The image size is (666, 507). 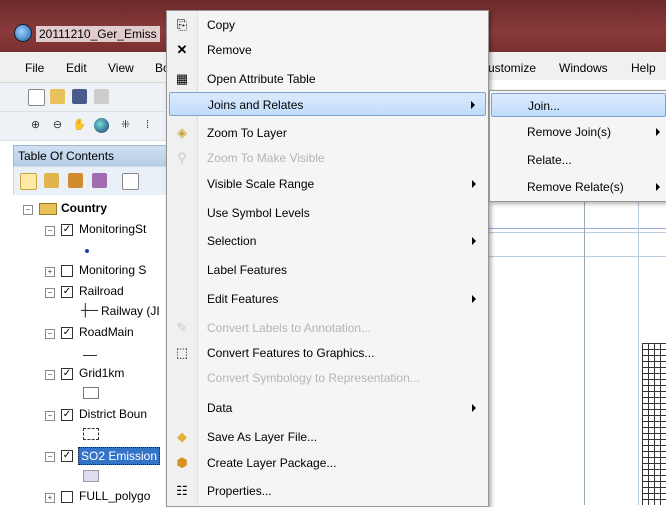 I want to click on toc-header: Table Of Contents, so click(x=94, y=156).